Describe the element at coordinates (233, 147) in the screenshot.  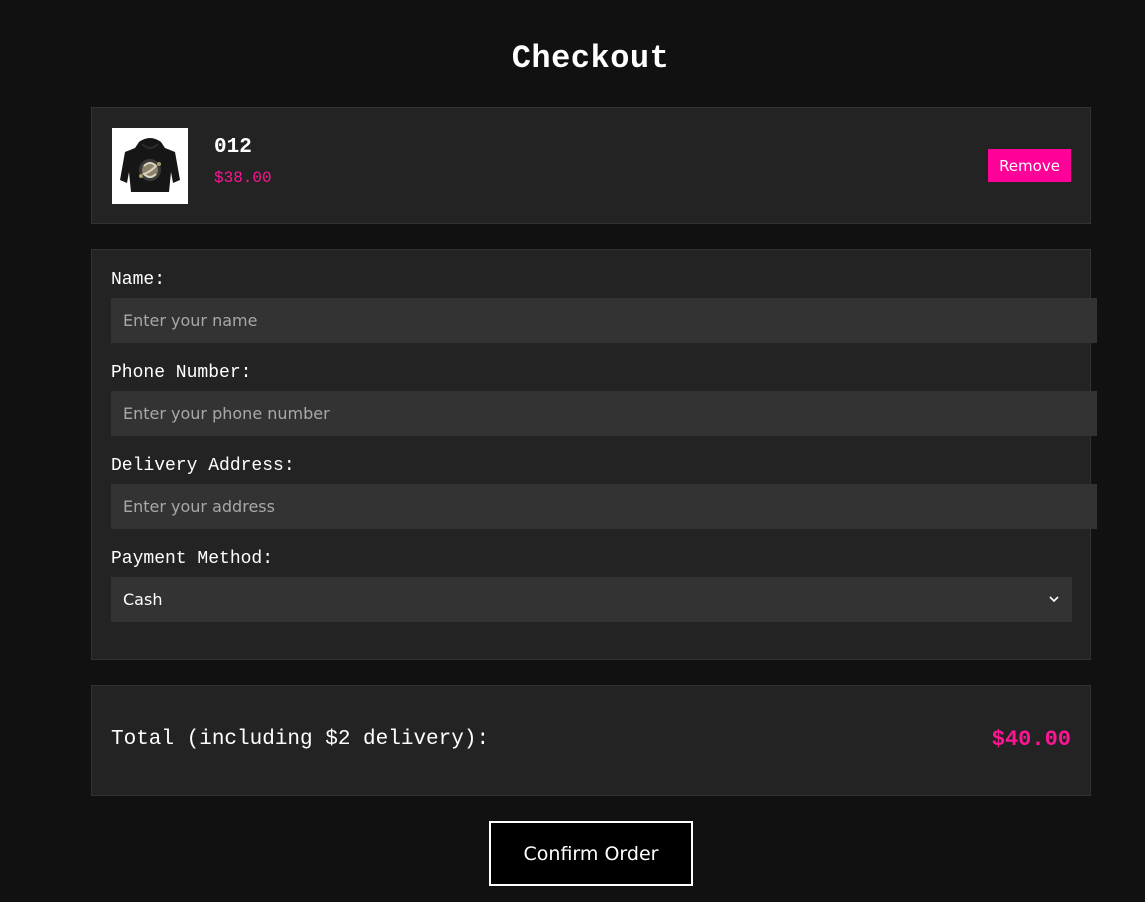
I see `item-name: 012` at that location.